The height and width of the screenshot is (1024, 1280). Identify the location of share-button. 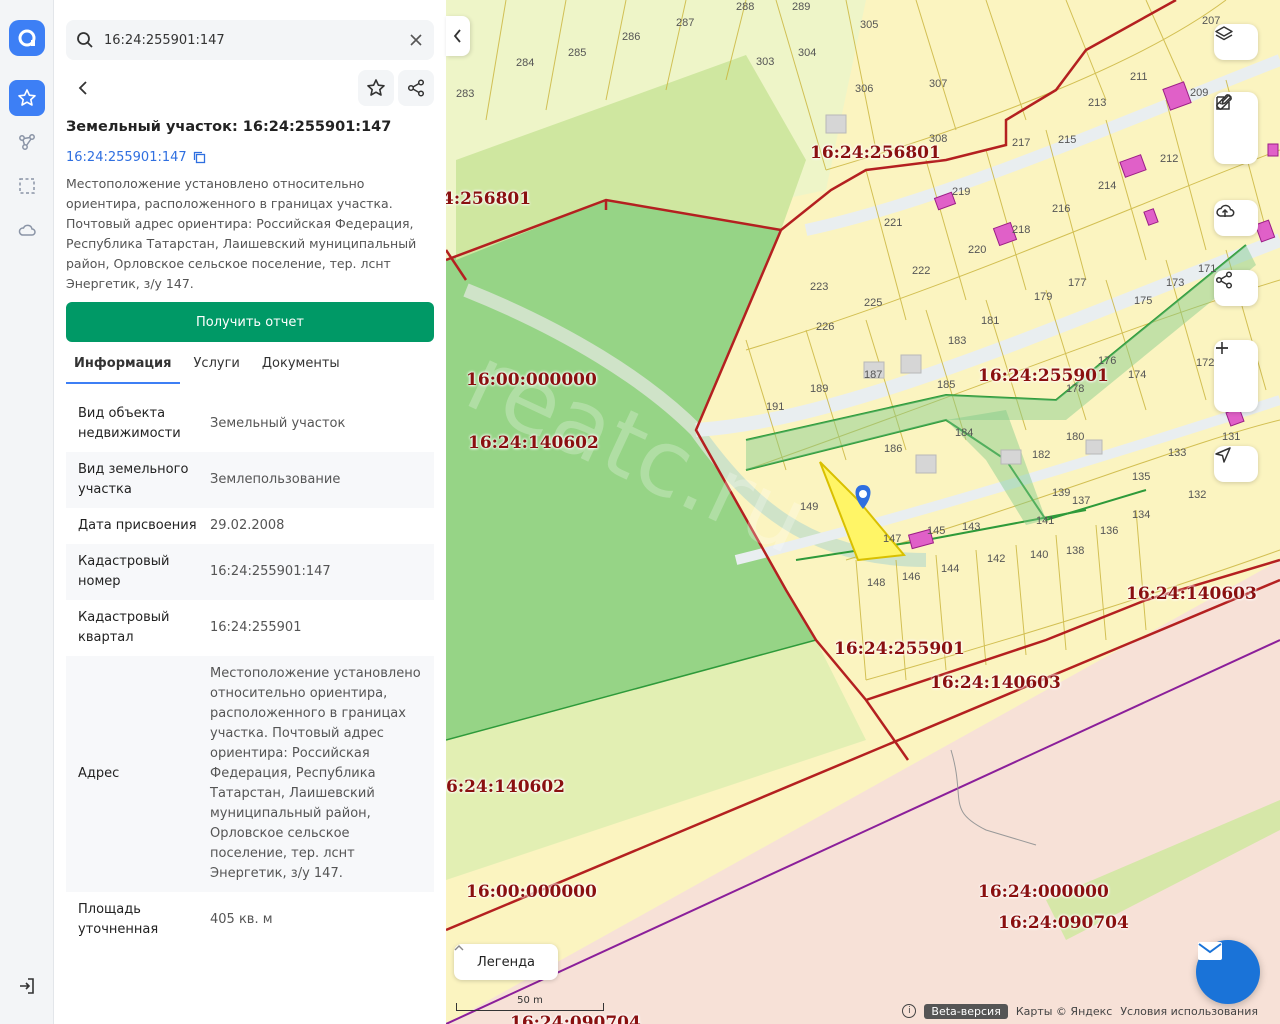
(416, 88).